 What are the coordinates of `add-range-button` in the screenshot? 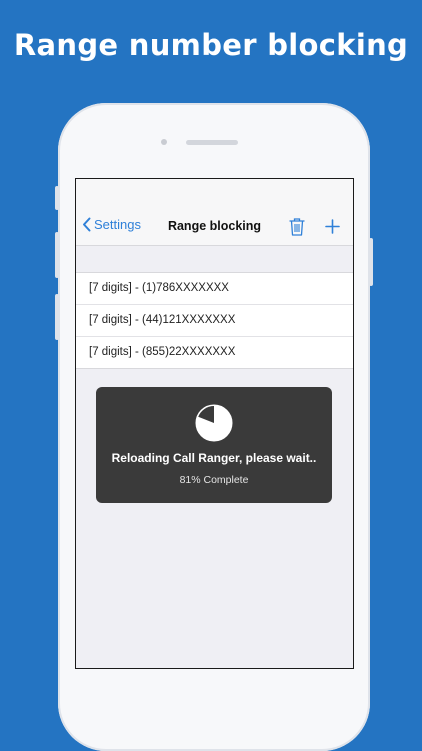 It's located at (332, 229).